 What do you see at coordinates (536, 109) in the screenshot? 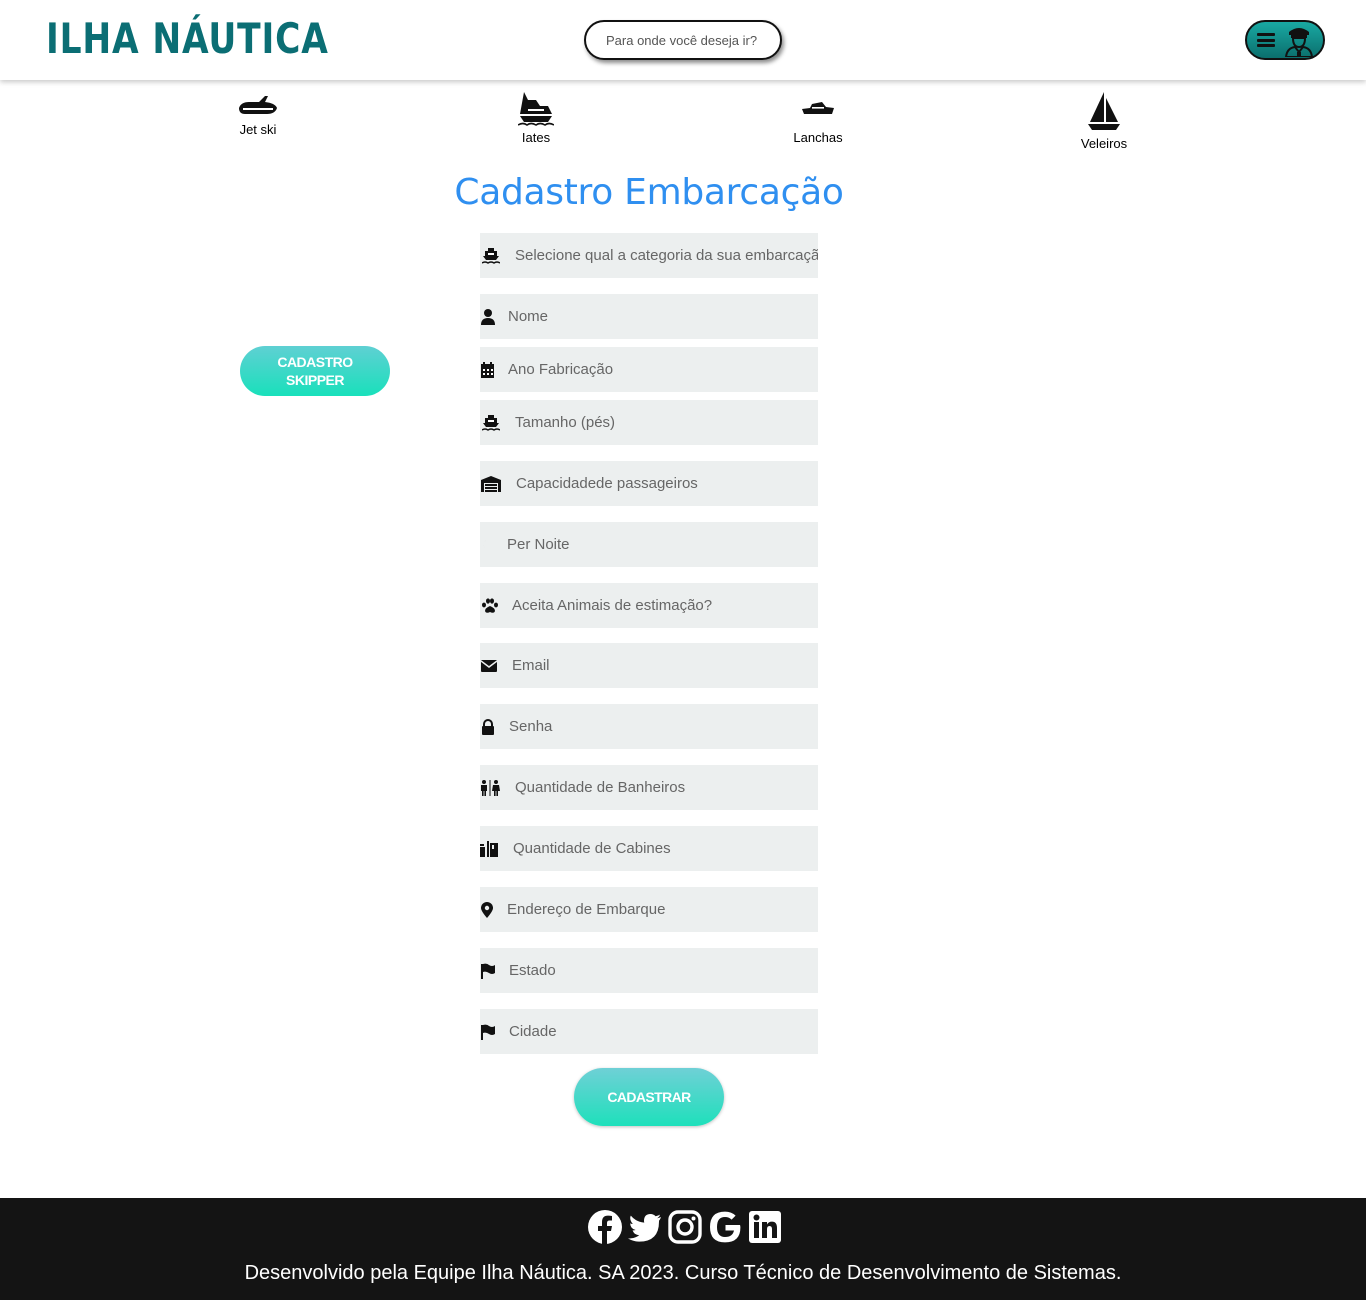
I see `yacht-icon` at bounding box center [536, 109].